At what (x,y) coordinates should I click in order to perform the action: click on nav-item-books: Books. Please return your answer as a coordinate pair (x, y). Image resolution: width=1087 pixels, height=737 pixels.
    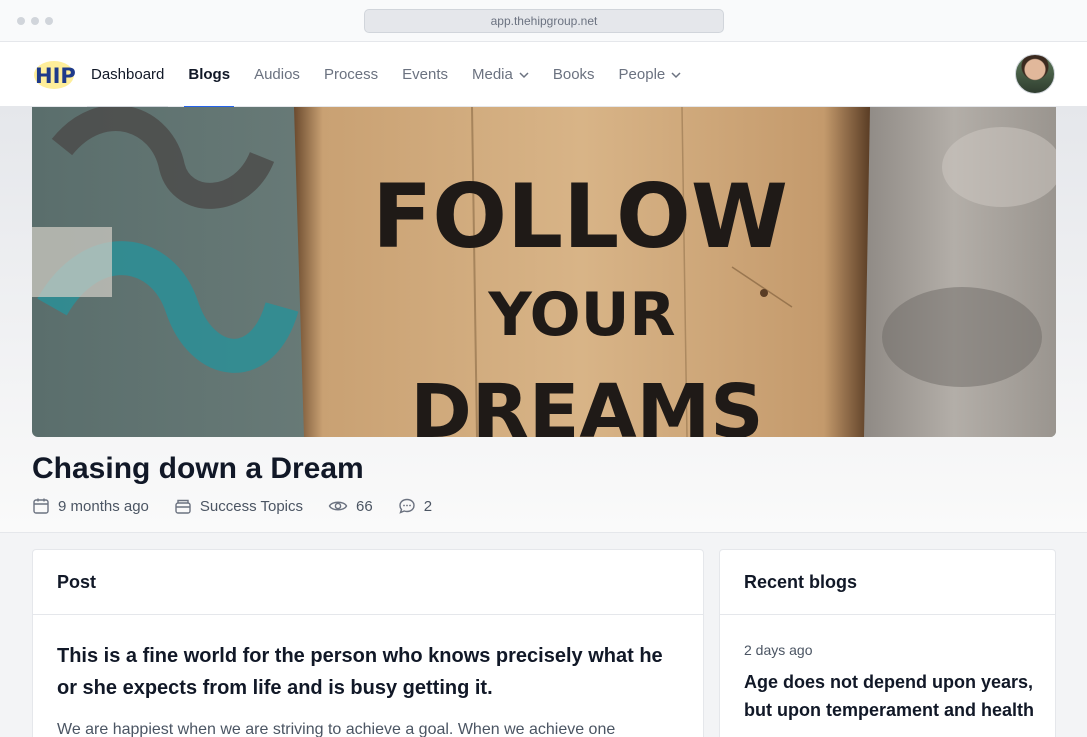
    Looking at the image, I should click on (574, 74).